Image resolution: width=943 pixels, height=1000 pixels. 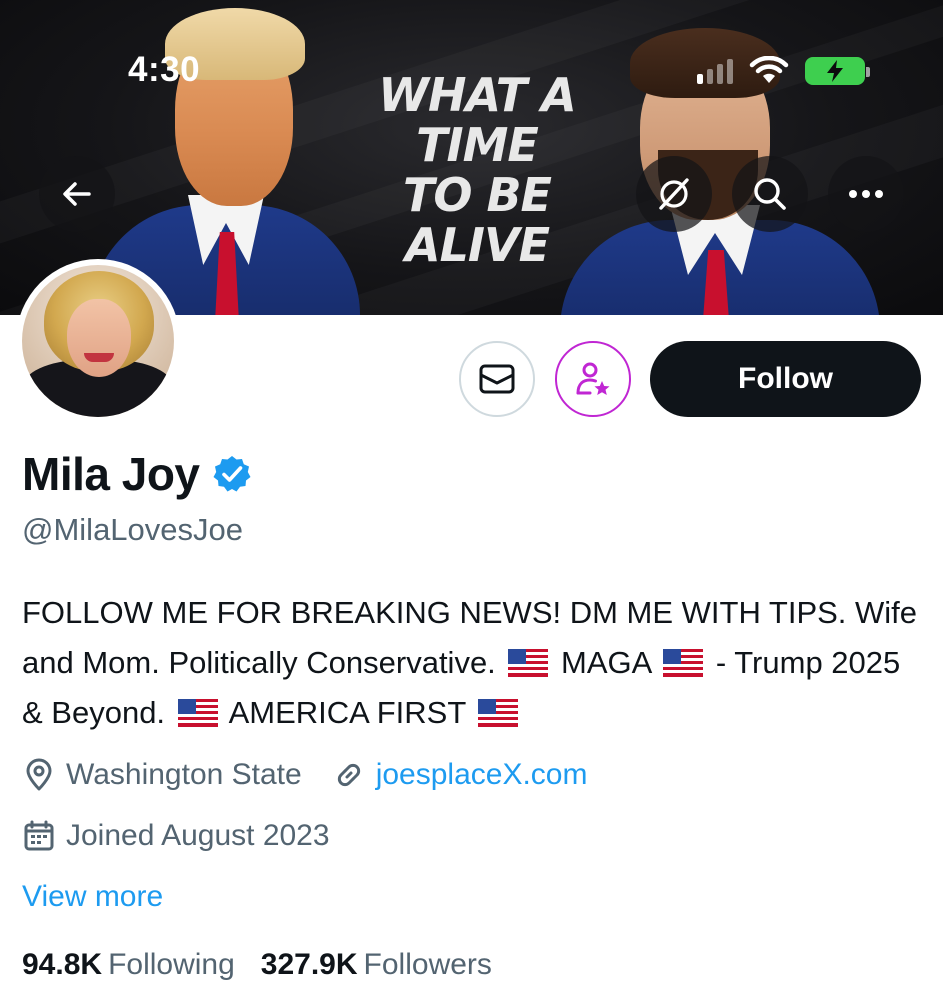 I want to click on grok-button, so click(x=674, y=194).